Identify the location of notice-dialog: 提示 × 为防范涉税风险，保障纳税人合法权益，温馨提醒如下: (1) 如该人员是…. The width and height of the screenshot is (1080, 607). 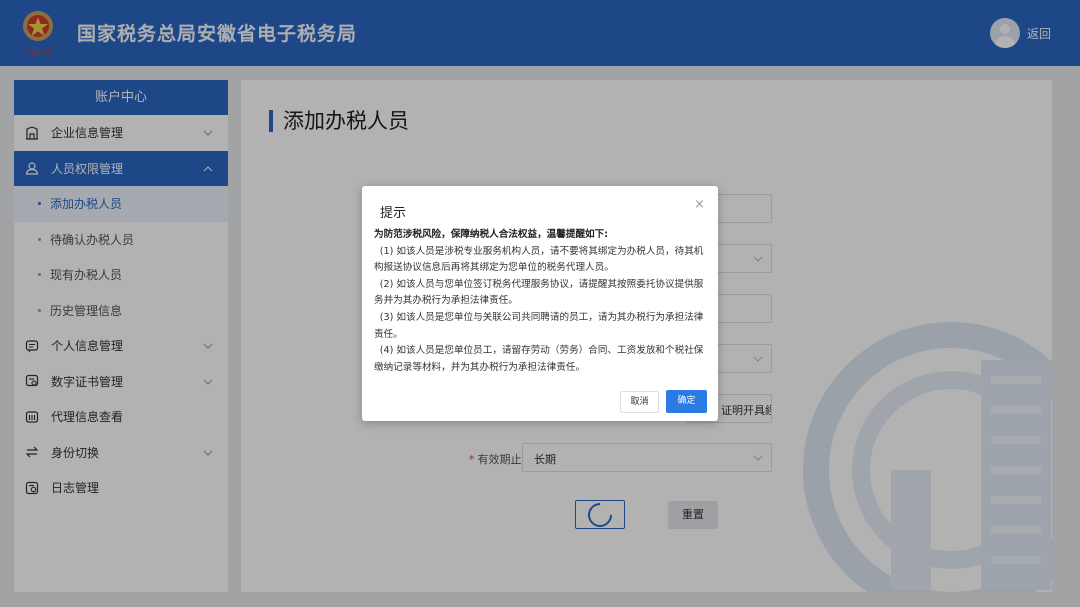
(540, 303).